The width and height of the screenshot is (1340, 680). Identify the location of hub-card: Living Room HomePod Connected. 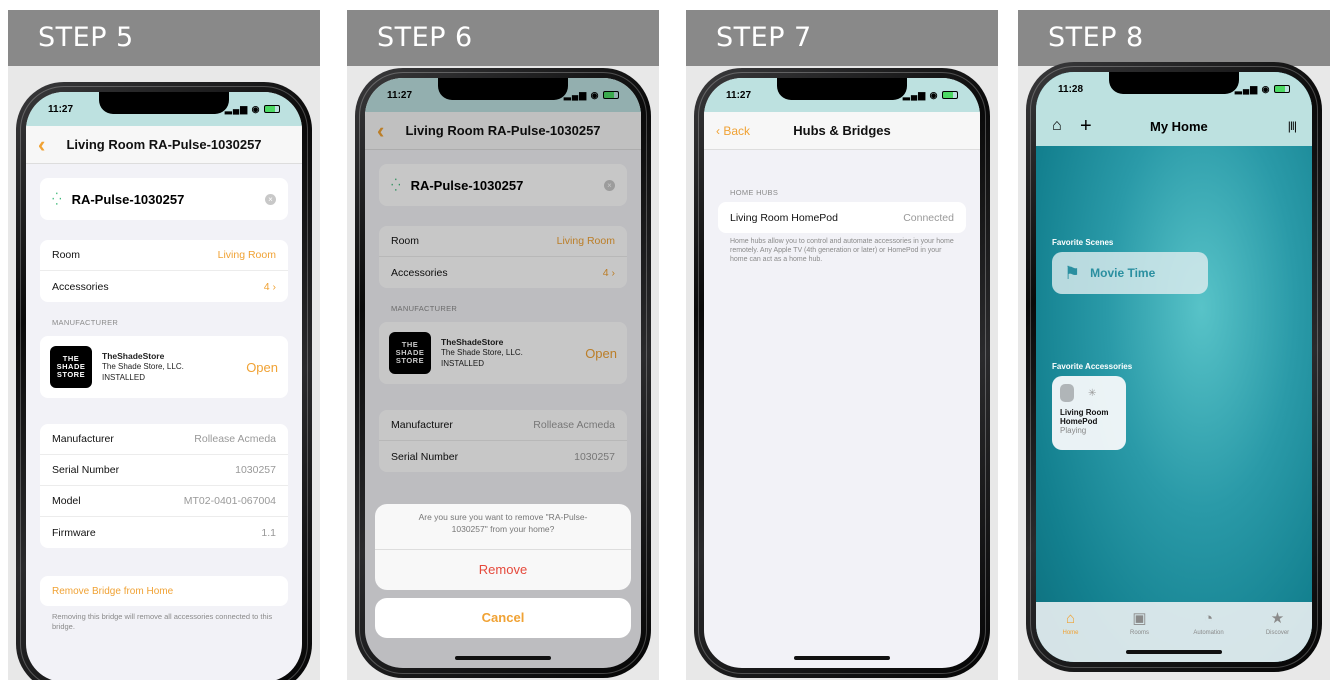
(842, 217).